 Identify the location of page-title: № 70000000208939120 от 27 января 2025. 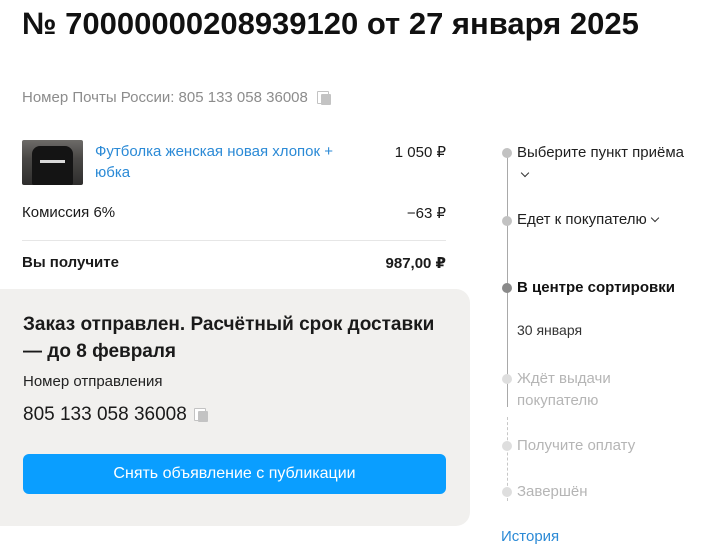
(330, 23).